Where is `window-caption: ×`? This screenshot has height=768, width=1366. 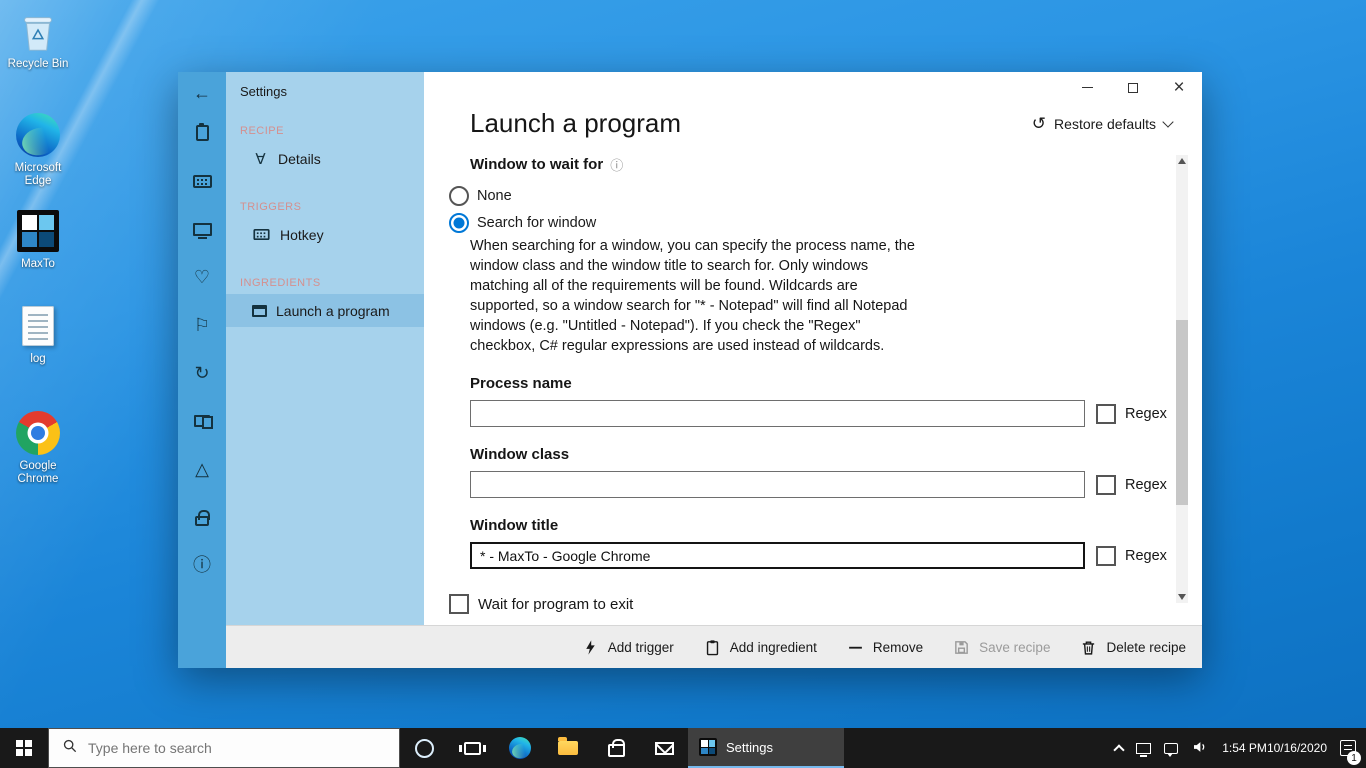 window-caption: × is located at coordinates (1133, 87).